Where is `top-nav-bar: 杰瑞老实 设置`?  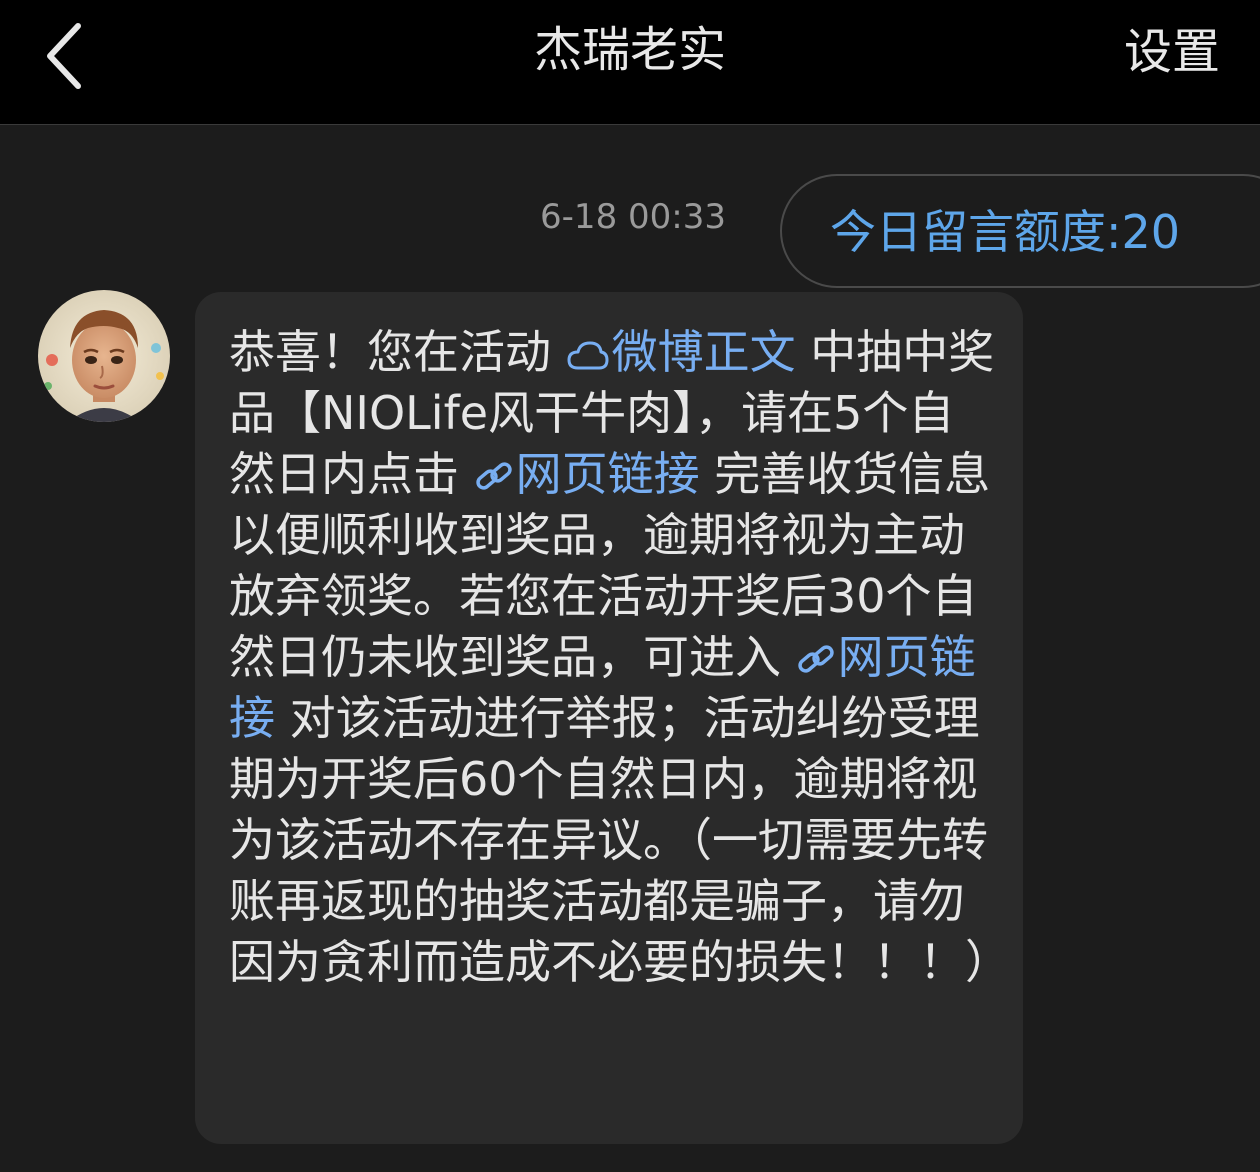
top-nav-bar: 杰瑞老实 设置 is located at coordinates (630, 62).